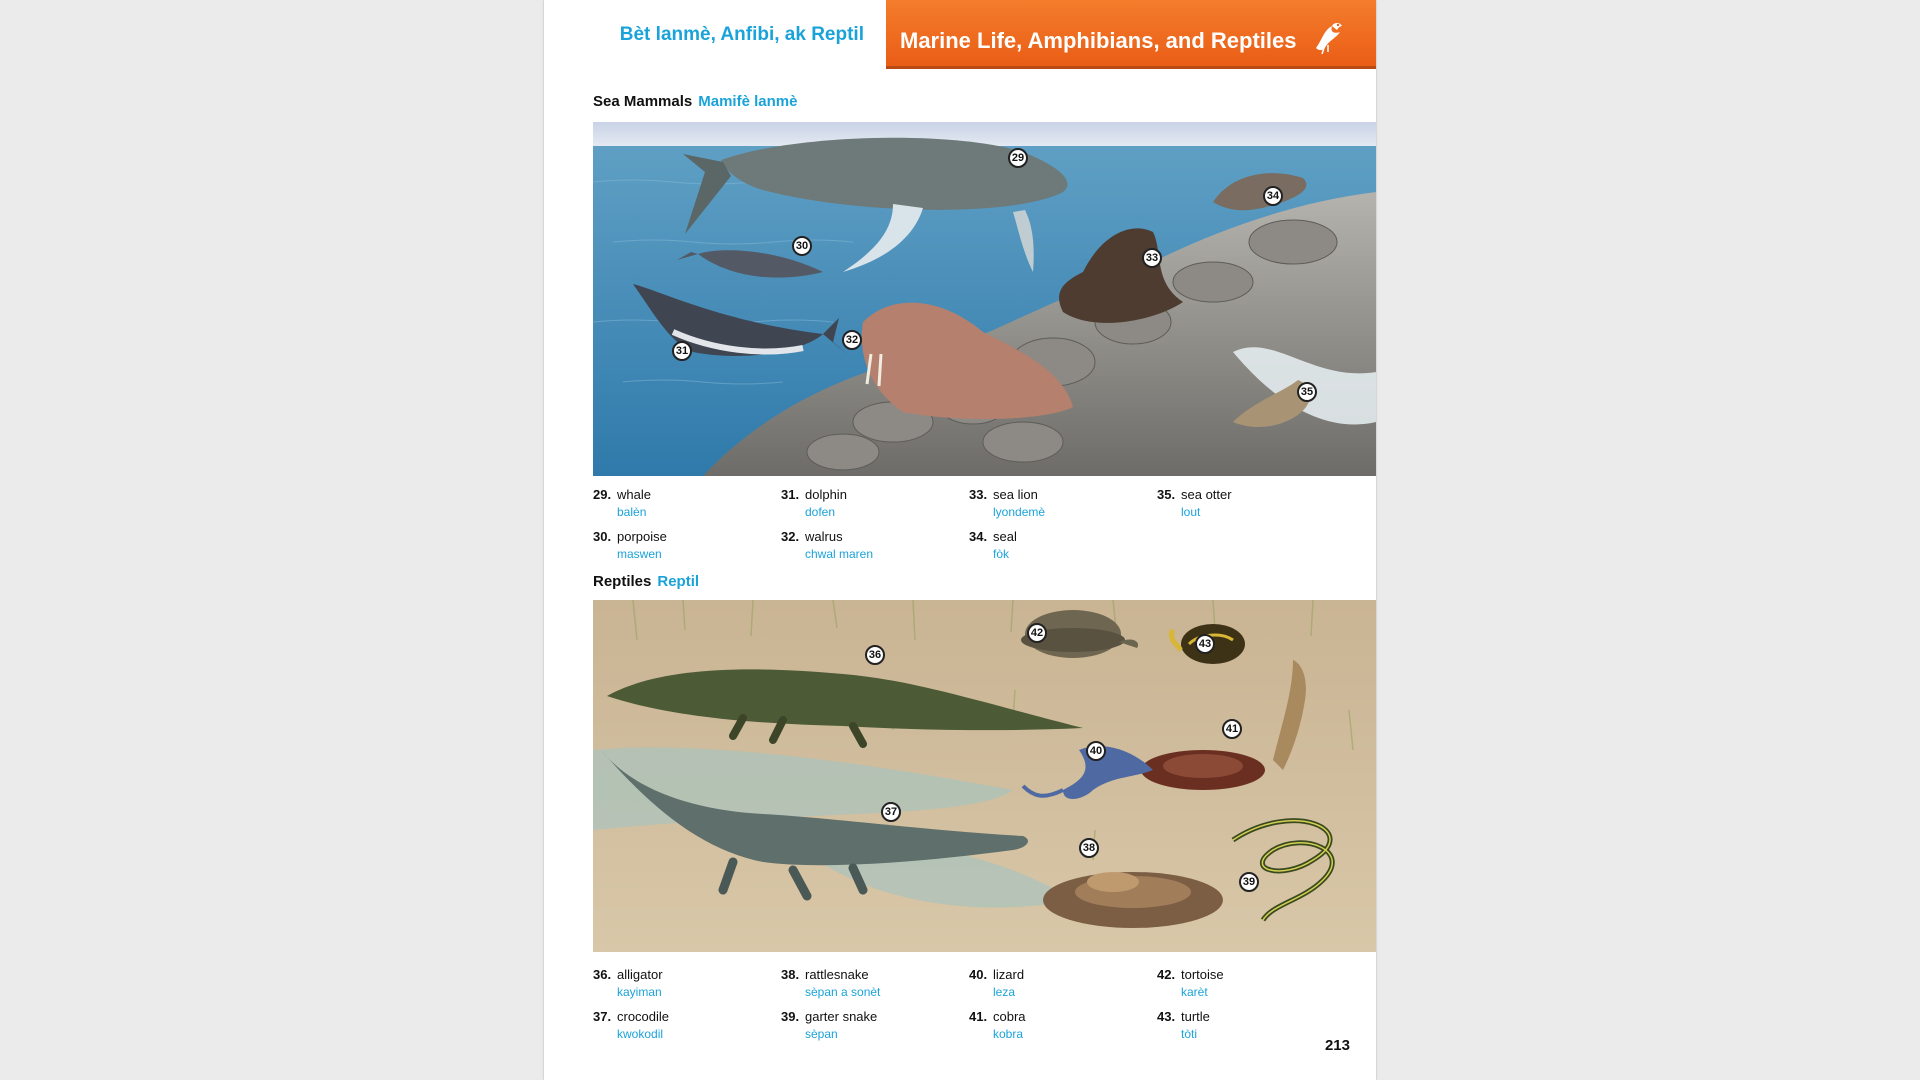 This screenshot has width=1920, height=1080. What do you see at coordinates (643, 1016) in the screenshot?
I see `vocab-english: crocodile` at bounding box center [643, 1016].